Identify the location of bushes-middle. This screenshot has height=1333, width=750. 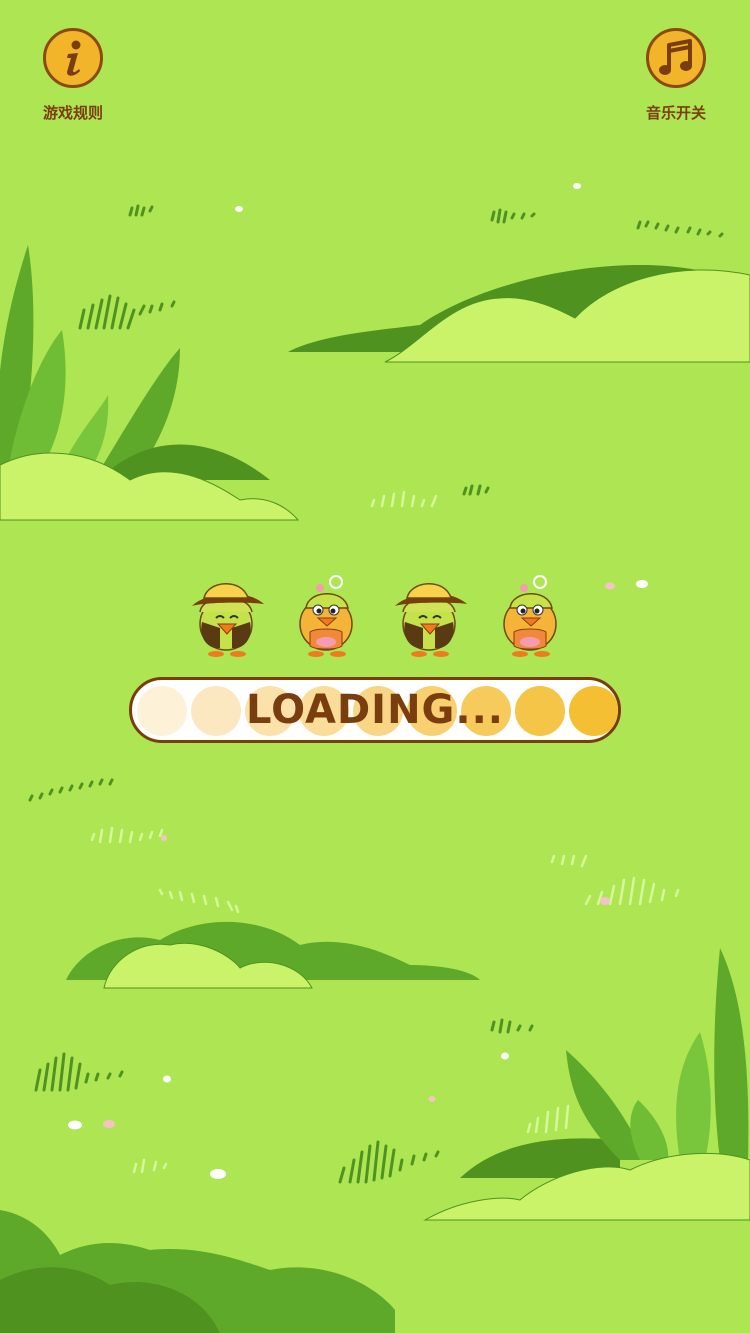
(273, 955).